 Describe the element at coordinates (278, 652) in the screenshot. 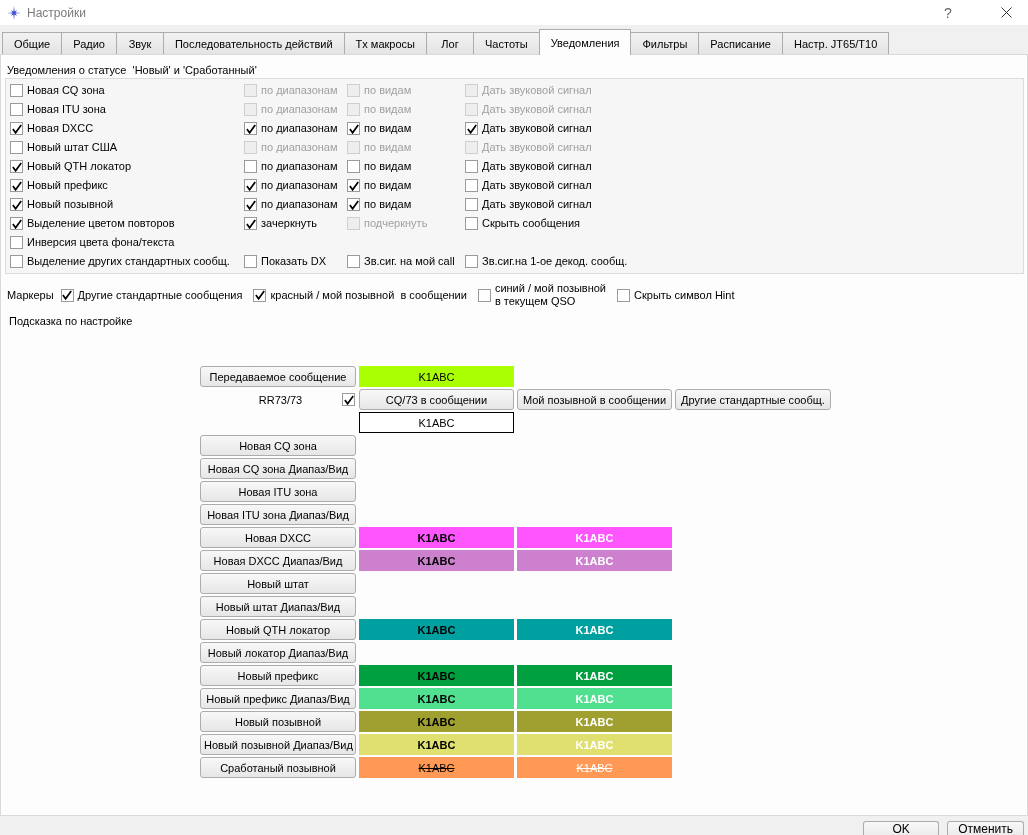

I see `preview-button: Новый локатор Диапаз/Вид` at that location.